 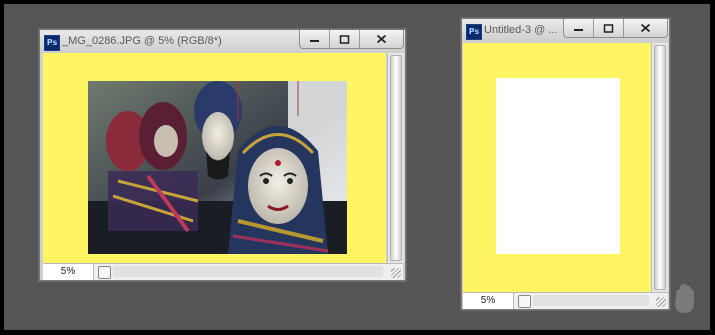 I want to click on document-page, so click(x=558, y=166).